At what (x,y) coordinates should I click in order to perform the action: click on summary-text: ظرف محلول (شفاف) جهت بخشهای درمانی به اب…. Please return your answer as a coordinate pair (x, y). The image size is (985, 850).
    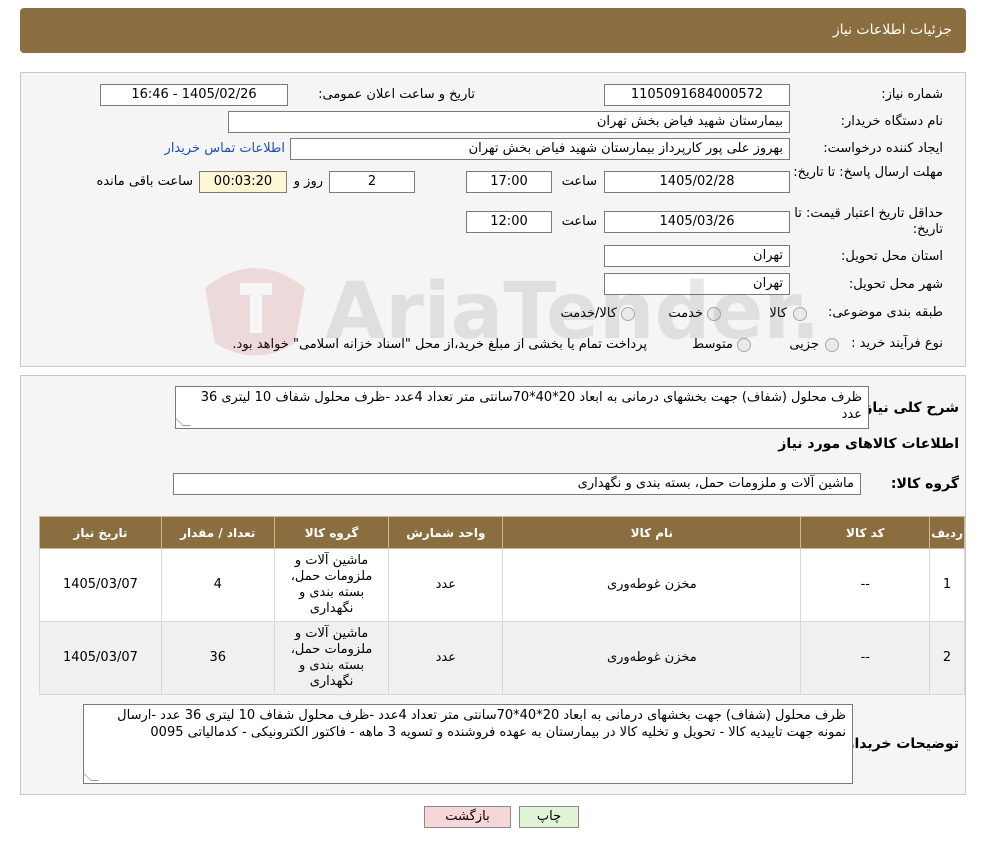
    Looking at the image, I should click on (531, 406).